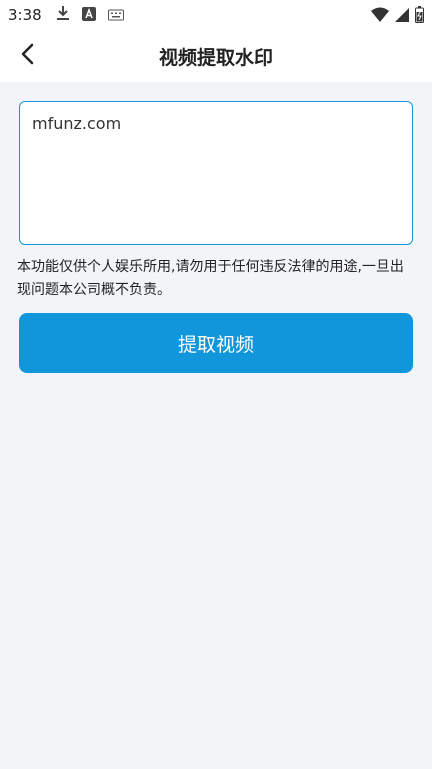 The image size is (432, 769). I want to click on status-icons-left, so click(90, 15).